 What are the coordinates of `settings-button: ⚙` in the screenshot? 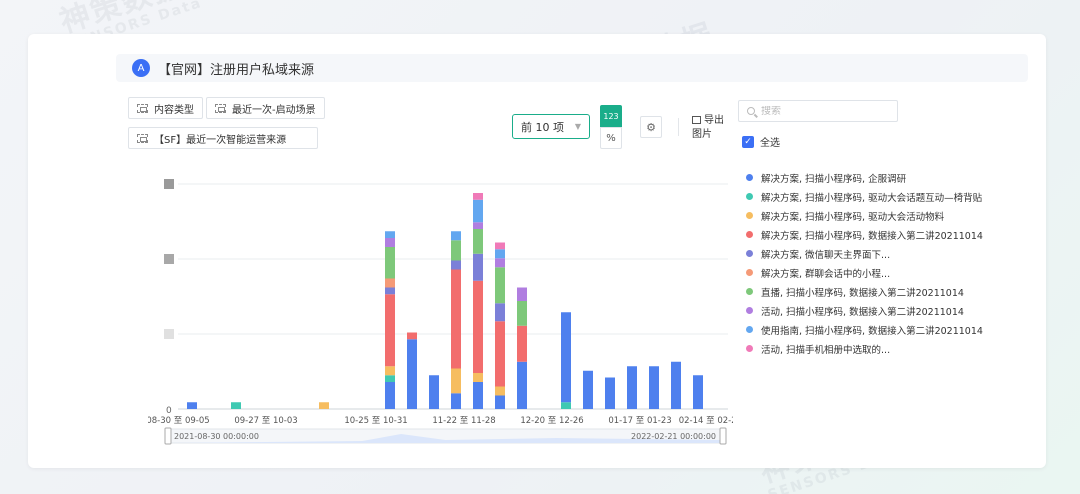 It's located at (651, 127).